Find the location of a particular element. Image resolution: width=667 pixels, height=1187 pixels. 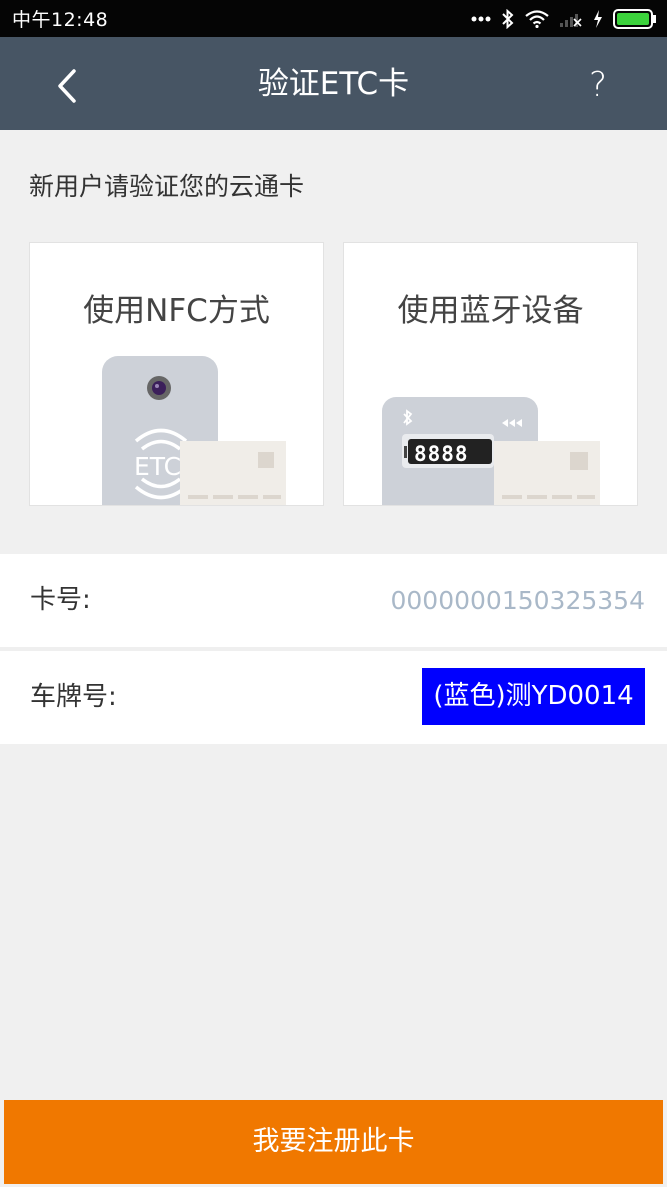

battery-icon is located at coordinates (634, 18).